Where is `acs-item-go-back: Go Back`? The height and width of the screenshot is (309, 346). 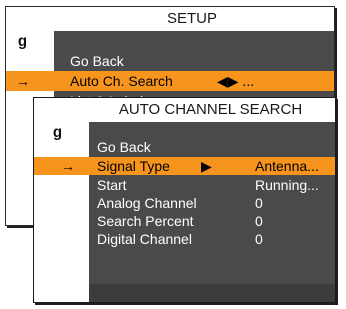 acs-item-go-back: Go Back is located at coordinates (184, 147).